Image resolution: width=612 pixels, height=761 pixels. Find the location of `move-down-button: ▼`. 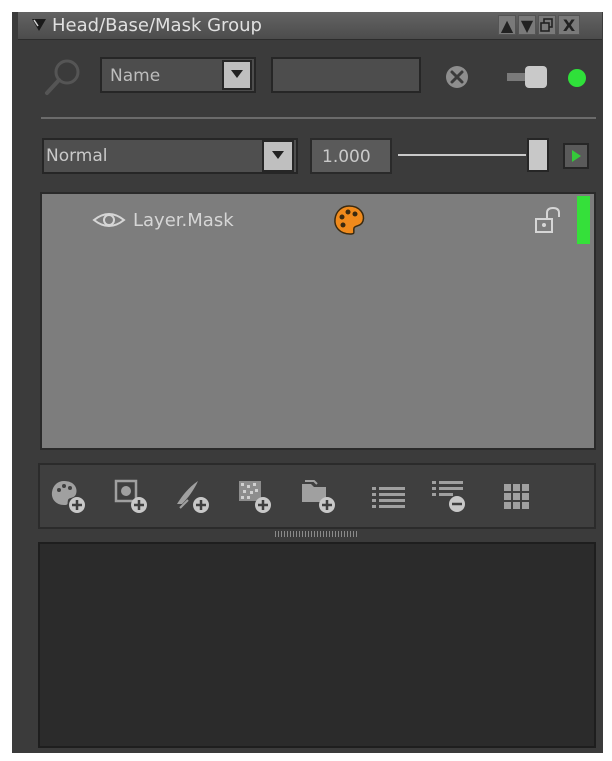

move-down-button: ▼ is located at coordinates (527, 25).